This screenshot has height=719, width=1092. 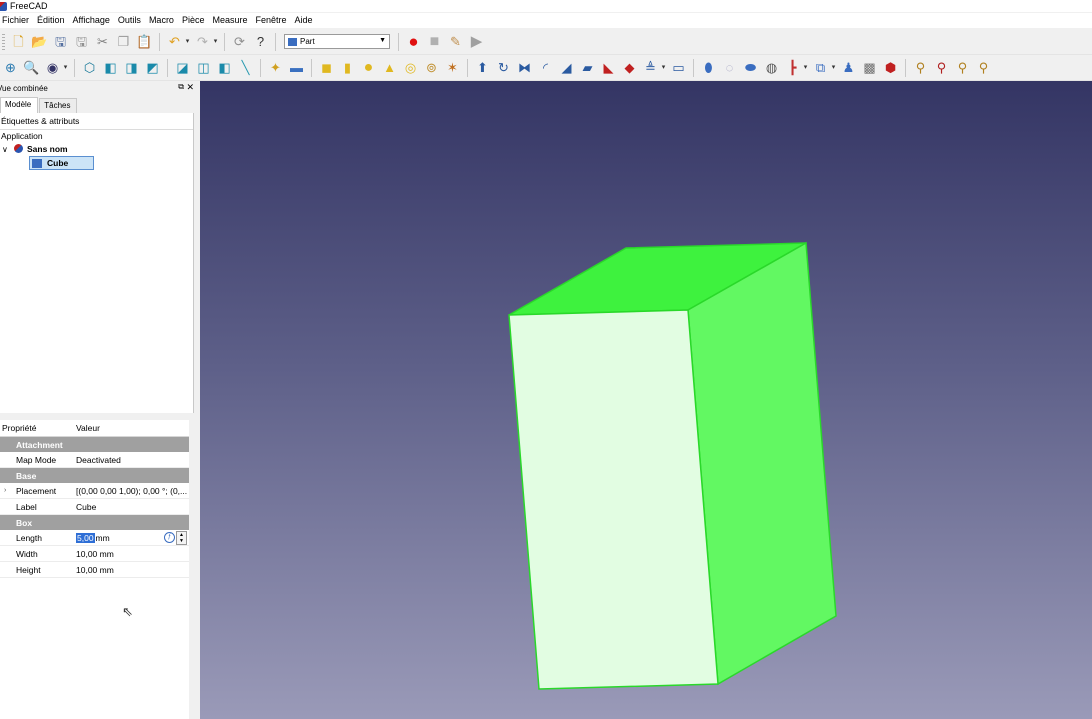 What do you see at coordinates (85, 537) in the screenshot?
I see `length-value-selected: 5,00` at bounding box center [85, 537].